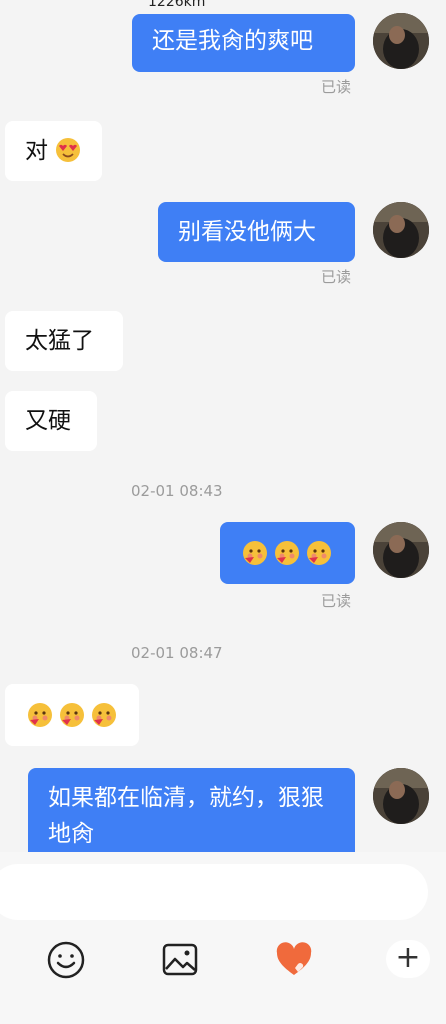 Image resolution: width=446 pixels, height=1024 pixels. I want to click on image-icon, so click(180, 959).